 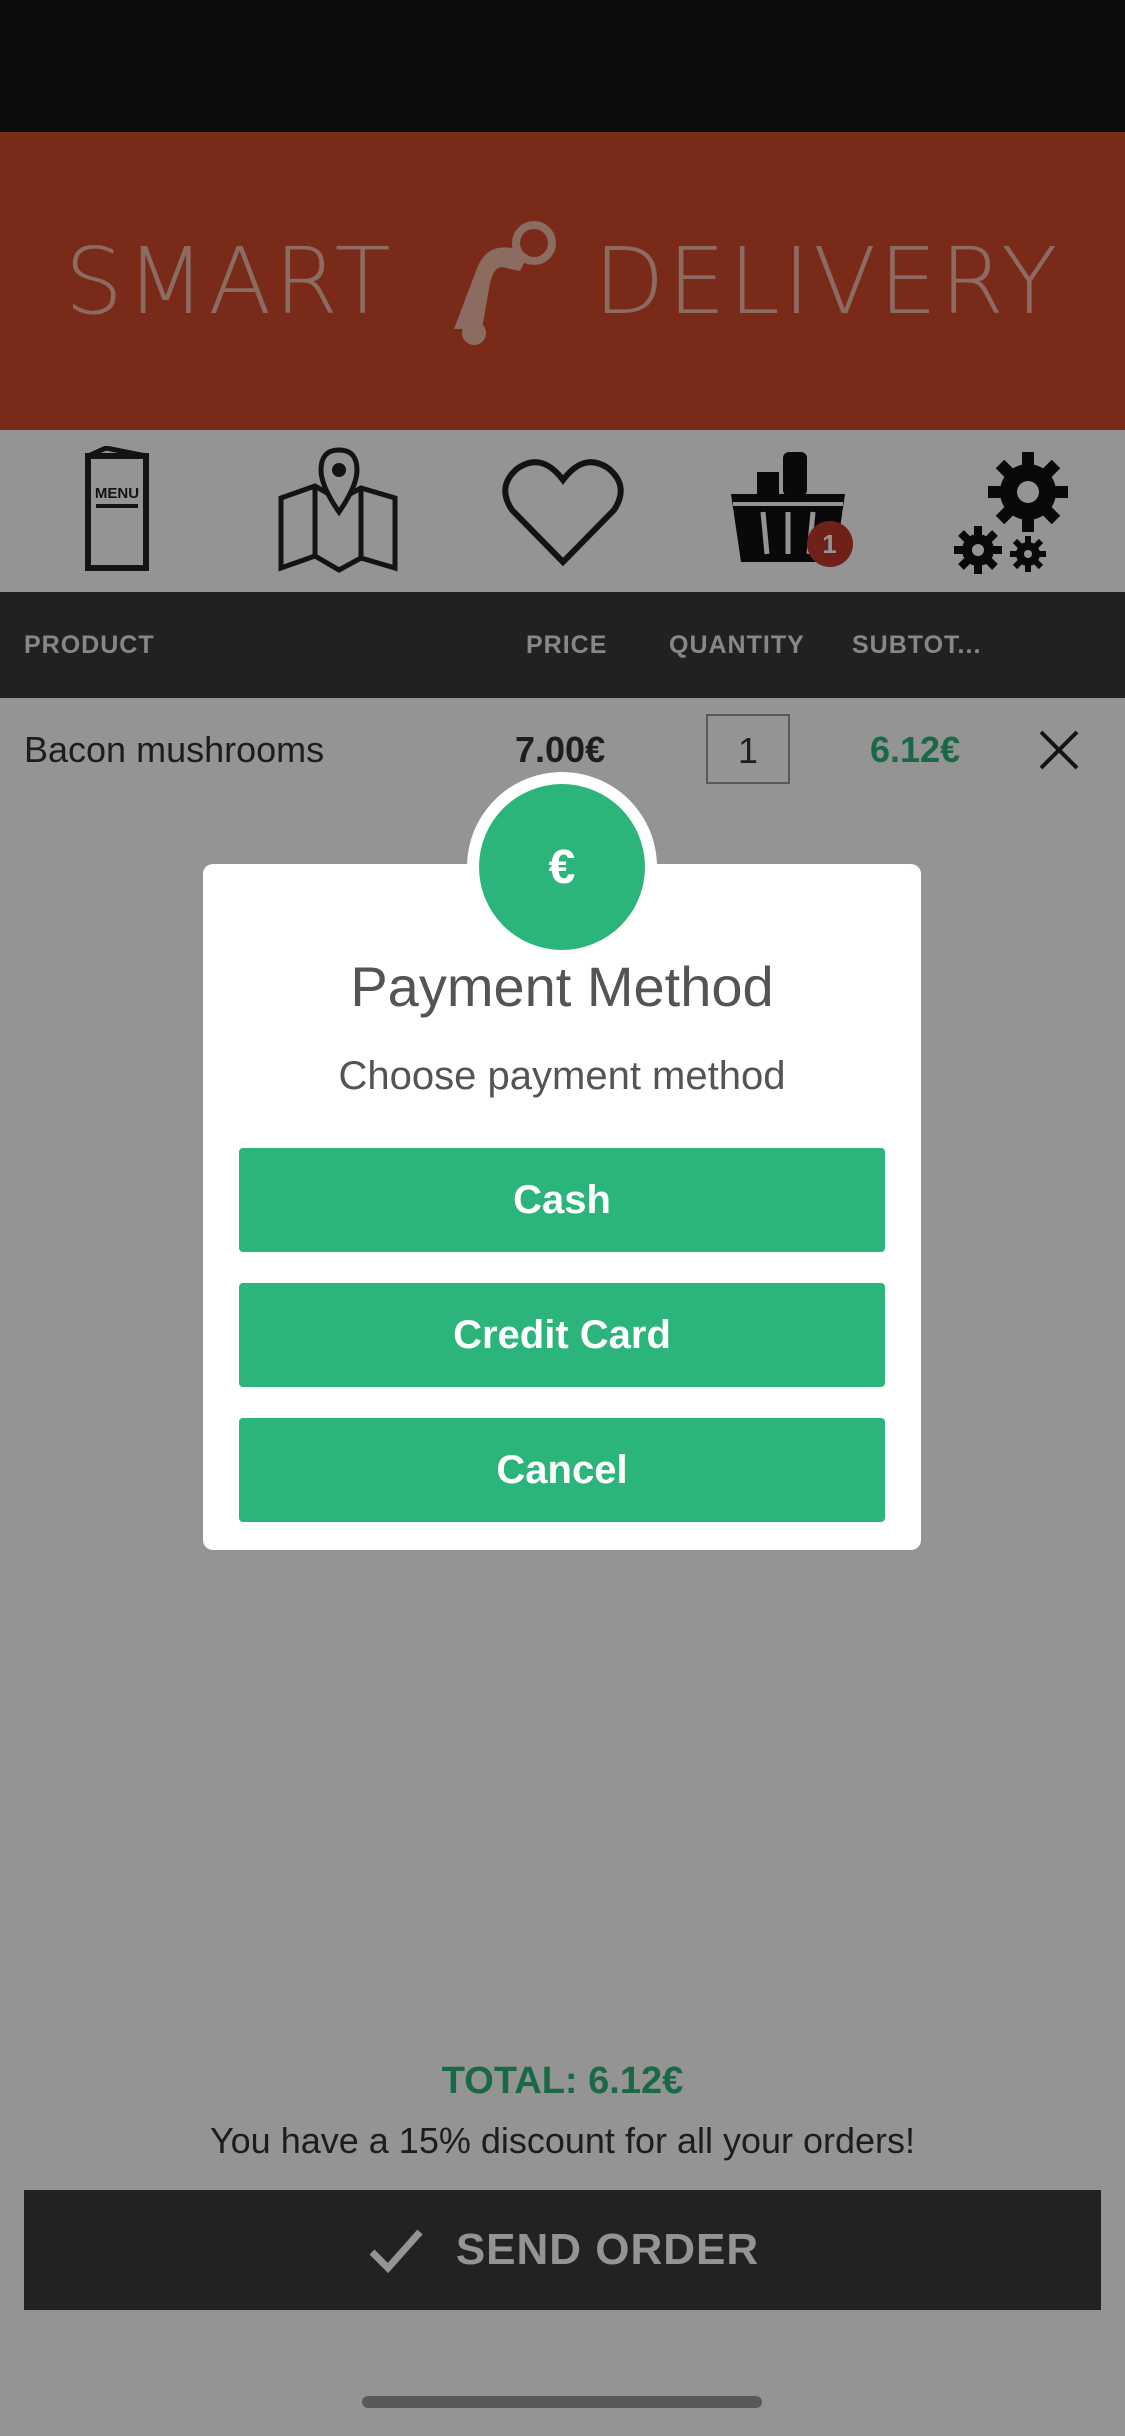 I want to click on dialog-subtitle: Choose payment method, so click(x=562, y=1076).